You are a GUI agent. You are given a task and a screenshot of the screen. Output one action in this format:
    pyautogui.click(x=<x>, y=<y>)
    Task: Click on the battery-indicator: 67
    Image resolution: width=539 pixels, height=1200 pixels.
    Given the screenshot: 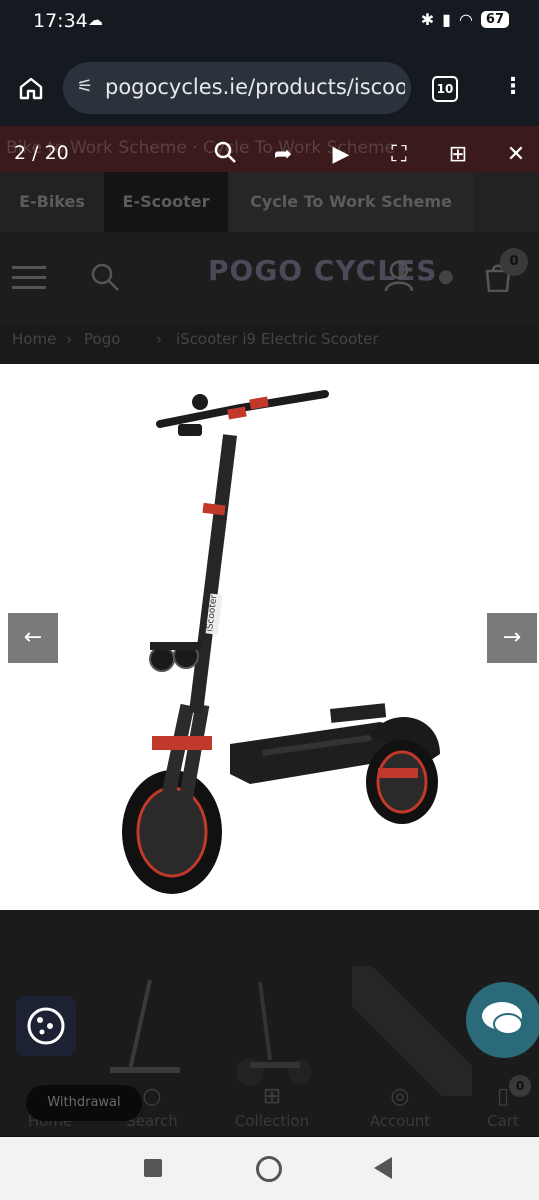 What is the action you would take?
    pyautogui.click(x=494, y=19)
    